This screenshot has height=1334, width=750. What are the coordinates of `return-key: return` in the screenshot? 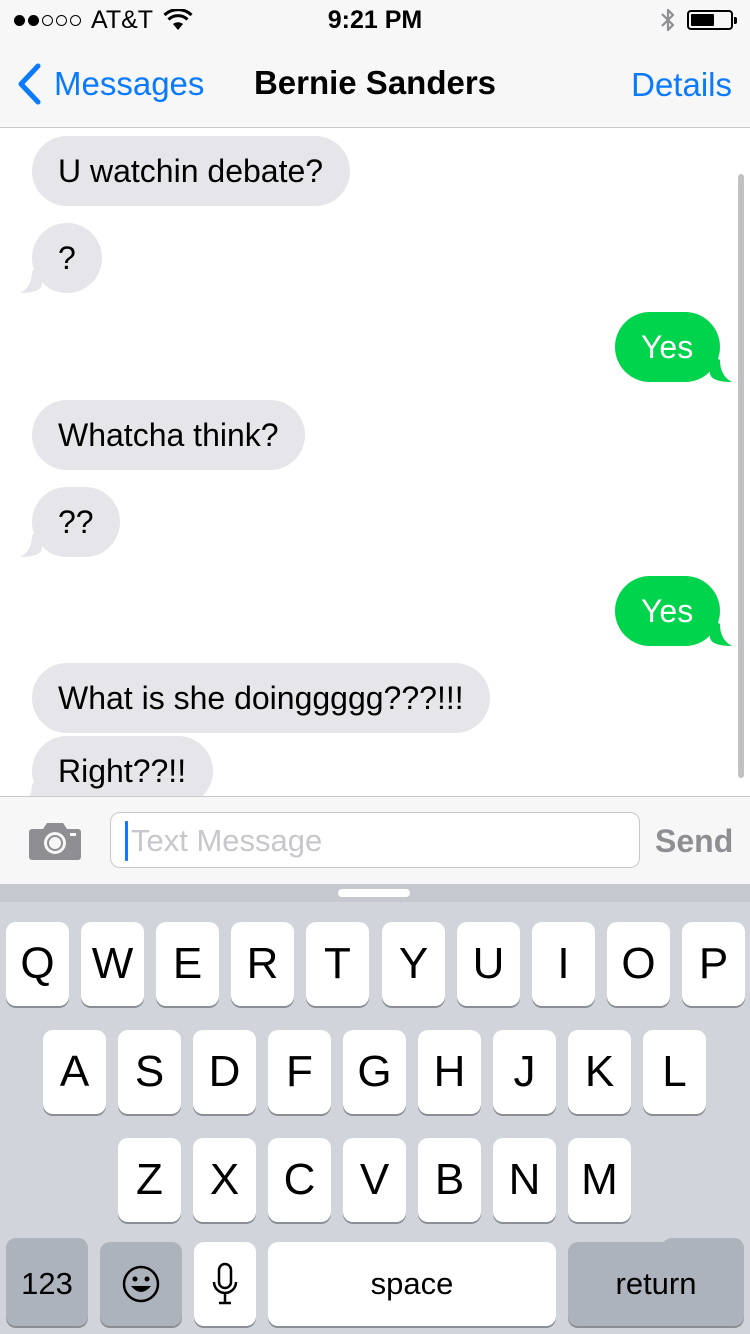 It's located at (656, 1284).